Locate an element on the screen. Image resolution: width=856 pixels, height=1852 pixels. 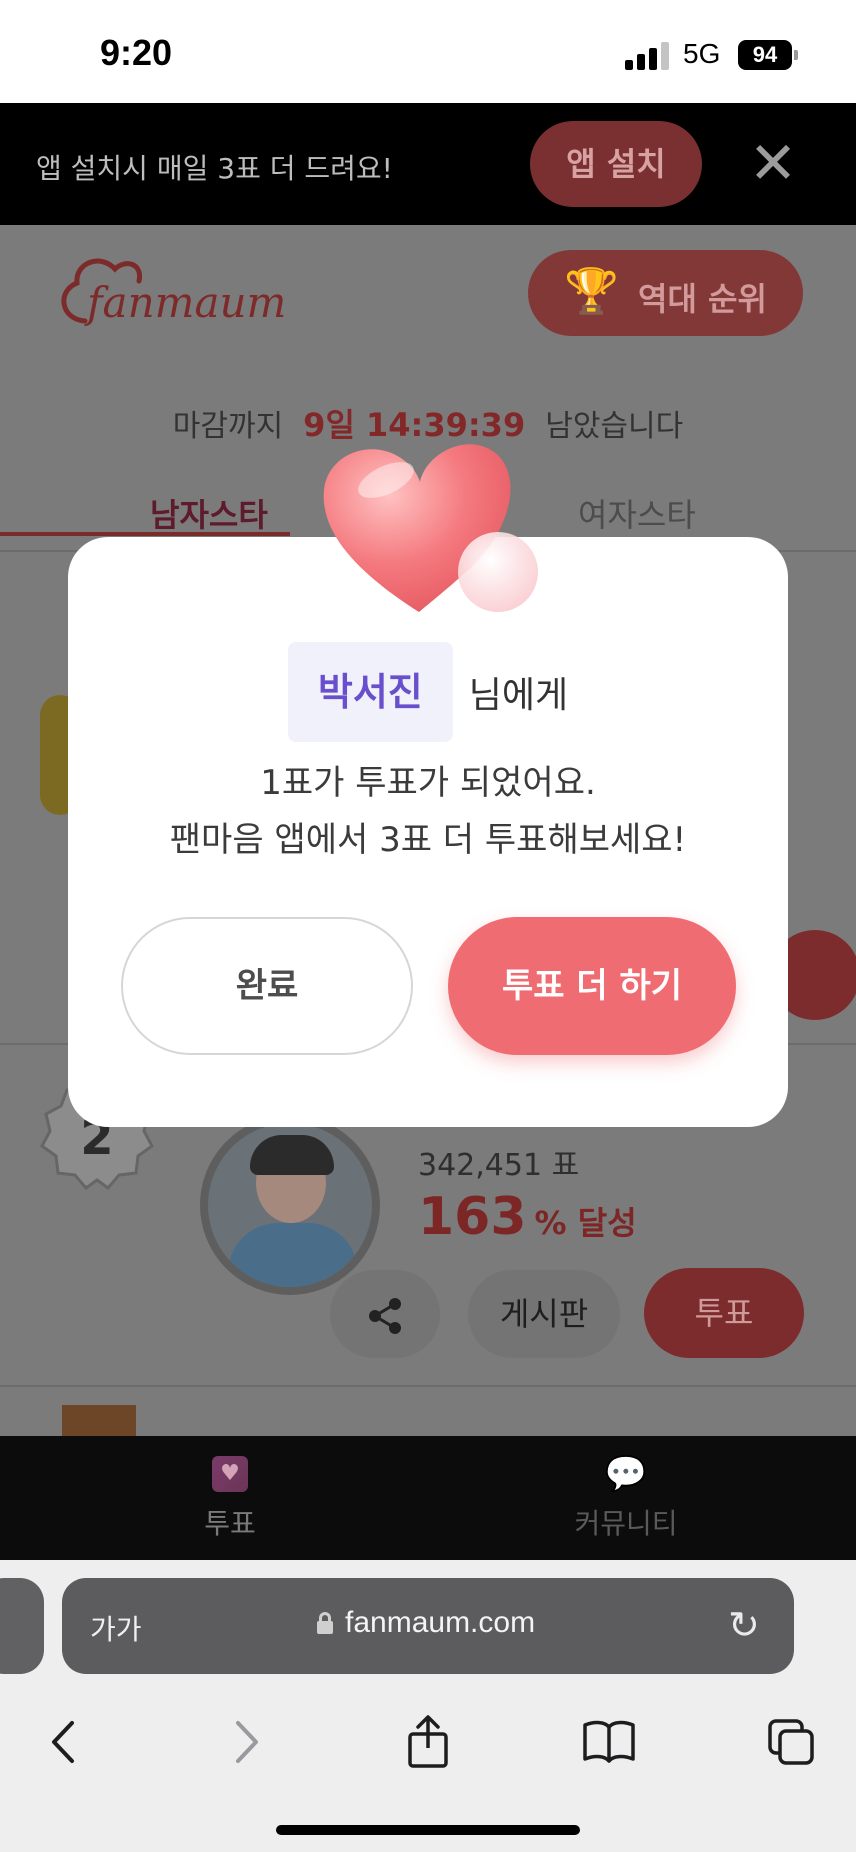
battery-icon: 94 is located at coordinates (765, 55).